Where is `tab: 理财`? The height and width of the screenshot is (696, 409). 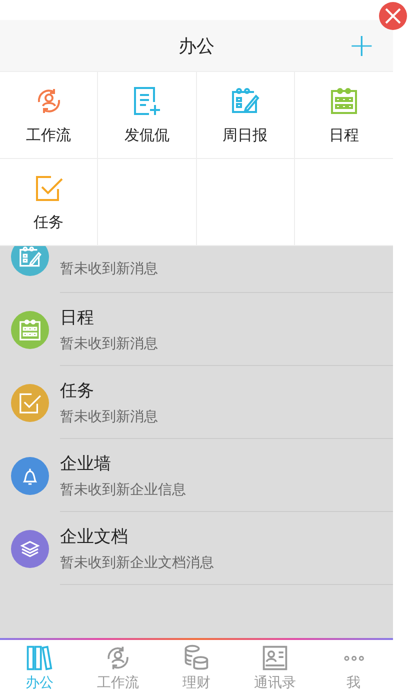 tab: 理财 is located at coordinates (196, 668).